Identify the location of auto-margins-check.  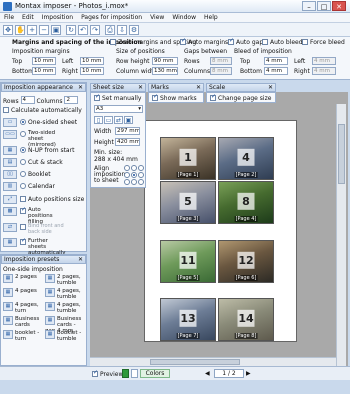
(183, 41).